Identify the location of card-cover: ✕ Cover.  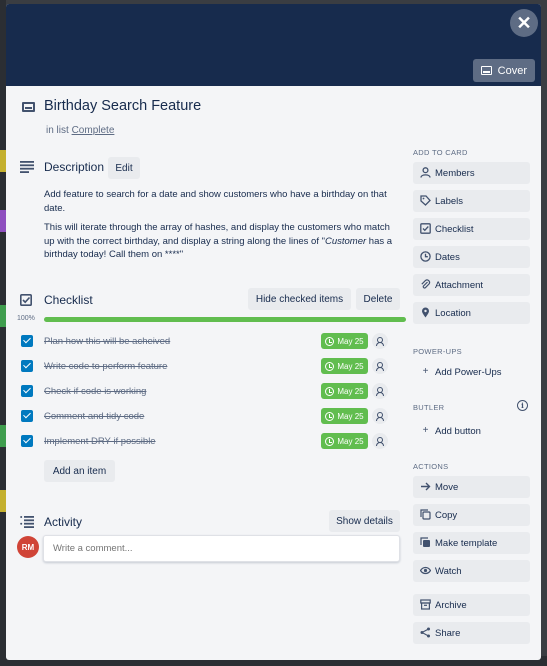
(273, 45).